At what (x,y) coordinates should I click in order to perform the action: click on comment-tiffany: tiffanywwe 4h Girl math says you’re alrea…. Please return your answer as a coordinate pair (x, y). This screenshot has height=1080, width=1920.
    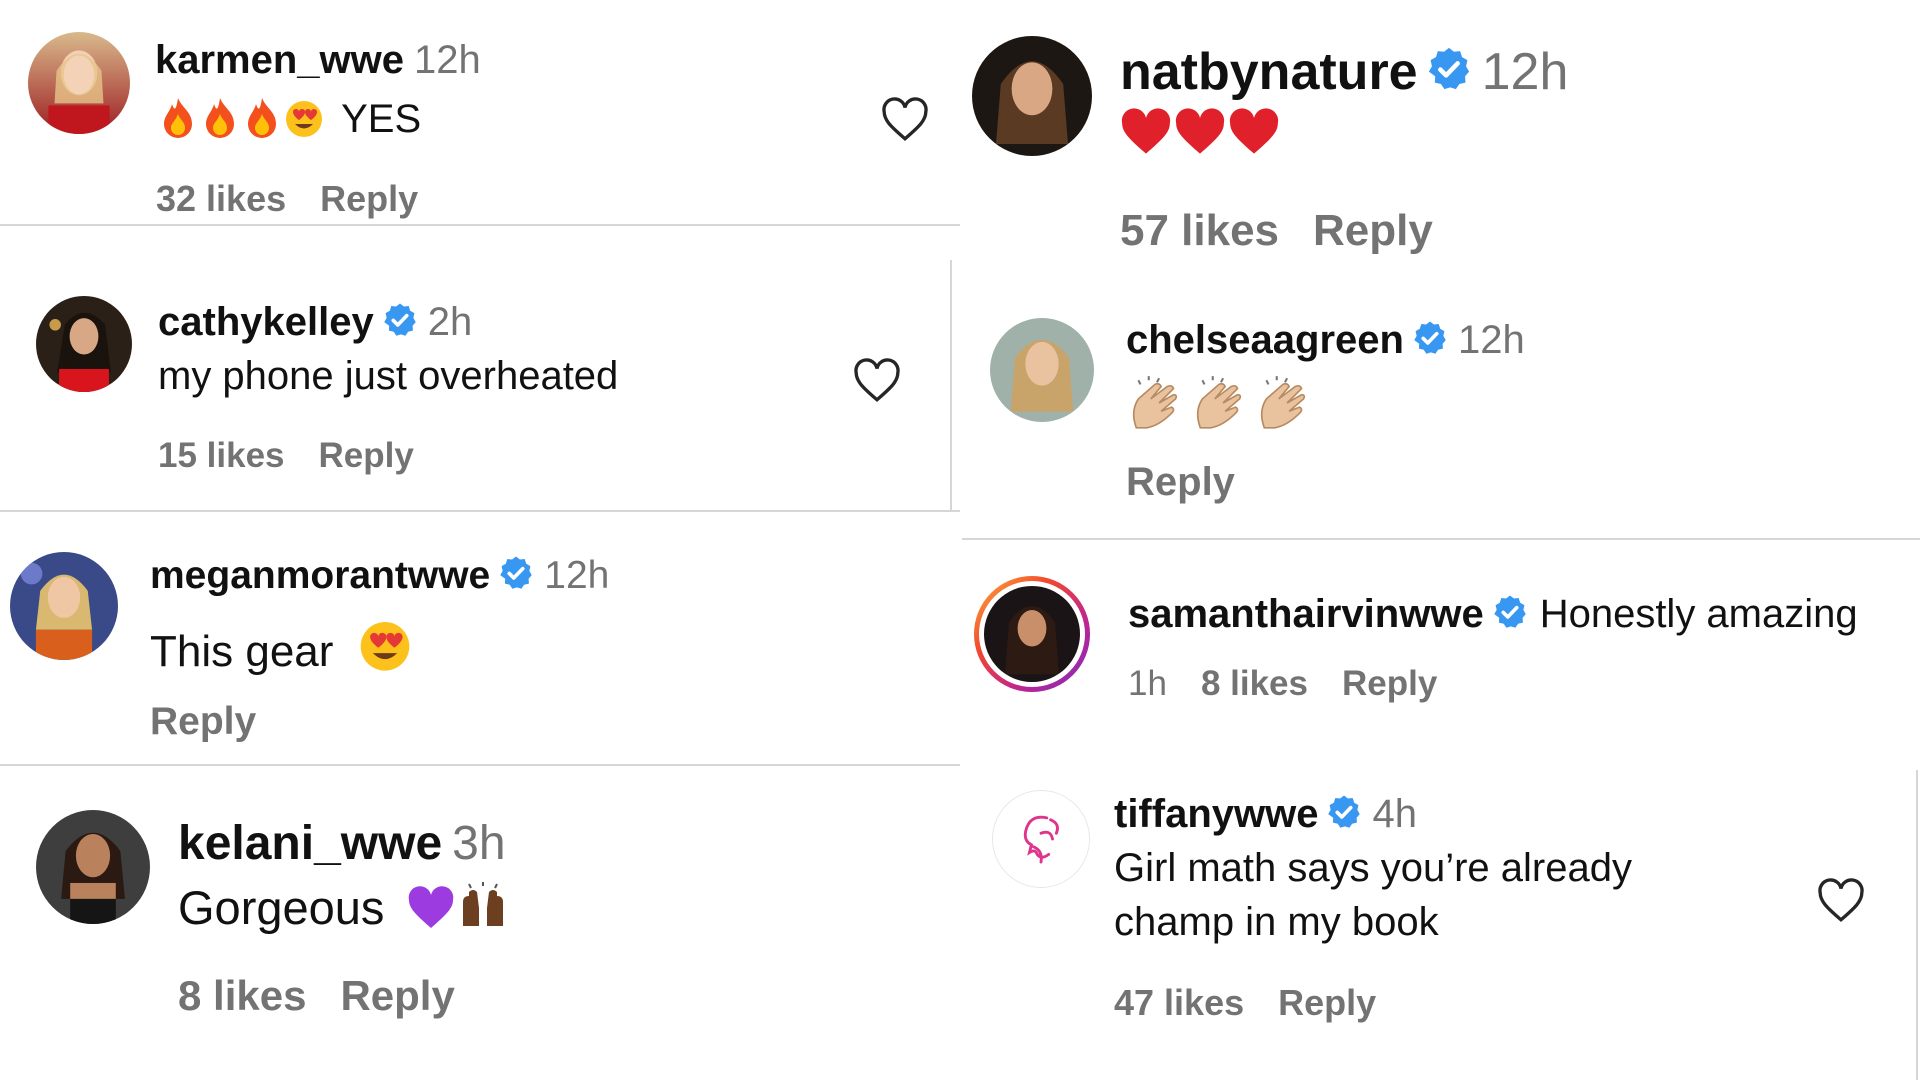
    Looking at the image, I should click on (1441, 923).